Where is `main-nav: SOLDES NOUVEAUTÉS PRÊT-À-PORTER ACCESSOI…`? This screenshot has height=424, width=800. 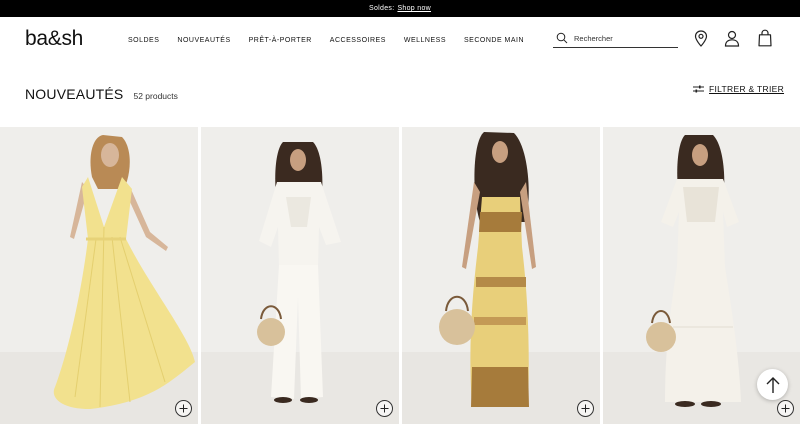 main-nav: SOLDES NOUVEAUTÉS PRÊT-À-PORTER ACCESSOI… is located at coordinates (335, 40).